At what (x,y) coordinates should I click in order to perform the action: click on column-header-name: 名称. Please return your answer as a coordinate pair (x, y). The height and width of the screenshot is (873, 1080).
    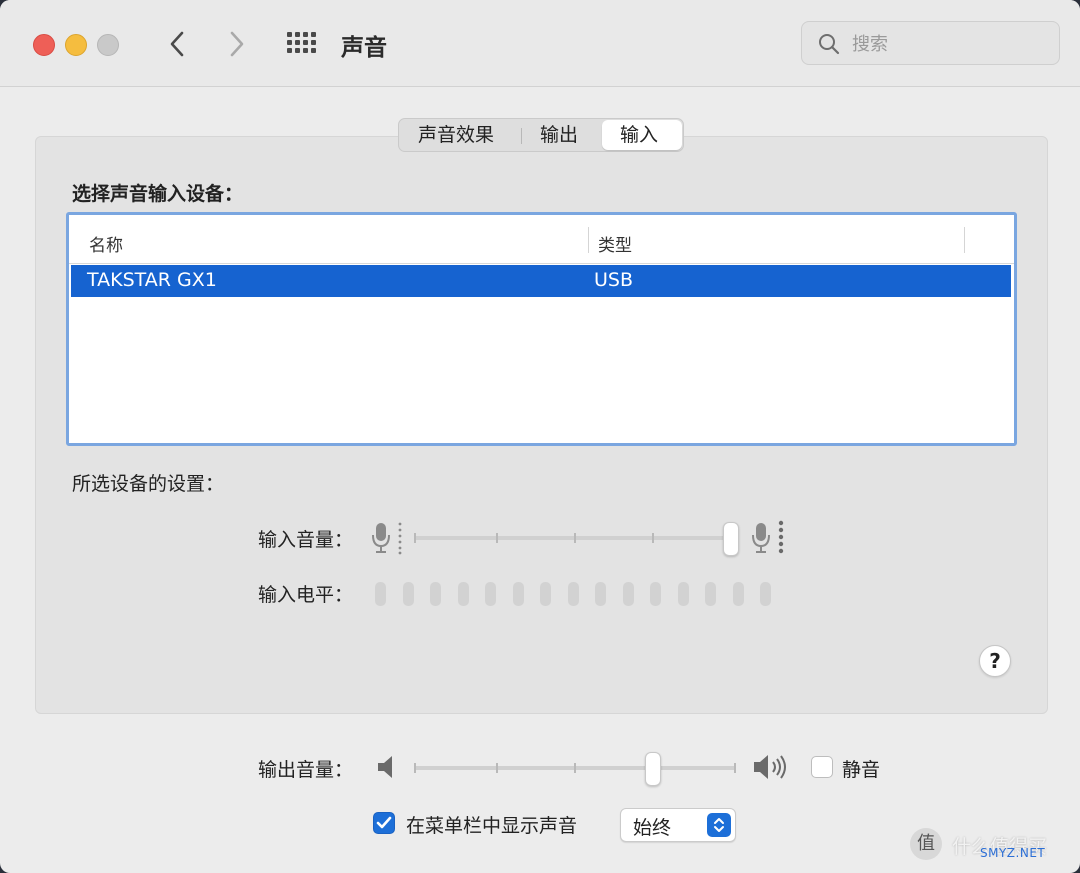
    Looking at the image, I should click on (106, 243).